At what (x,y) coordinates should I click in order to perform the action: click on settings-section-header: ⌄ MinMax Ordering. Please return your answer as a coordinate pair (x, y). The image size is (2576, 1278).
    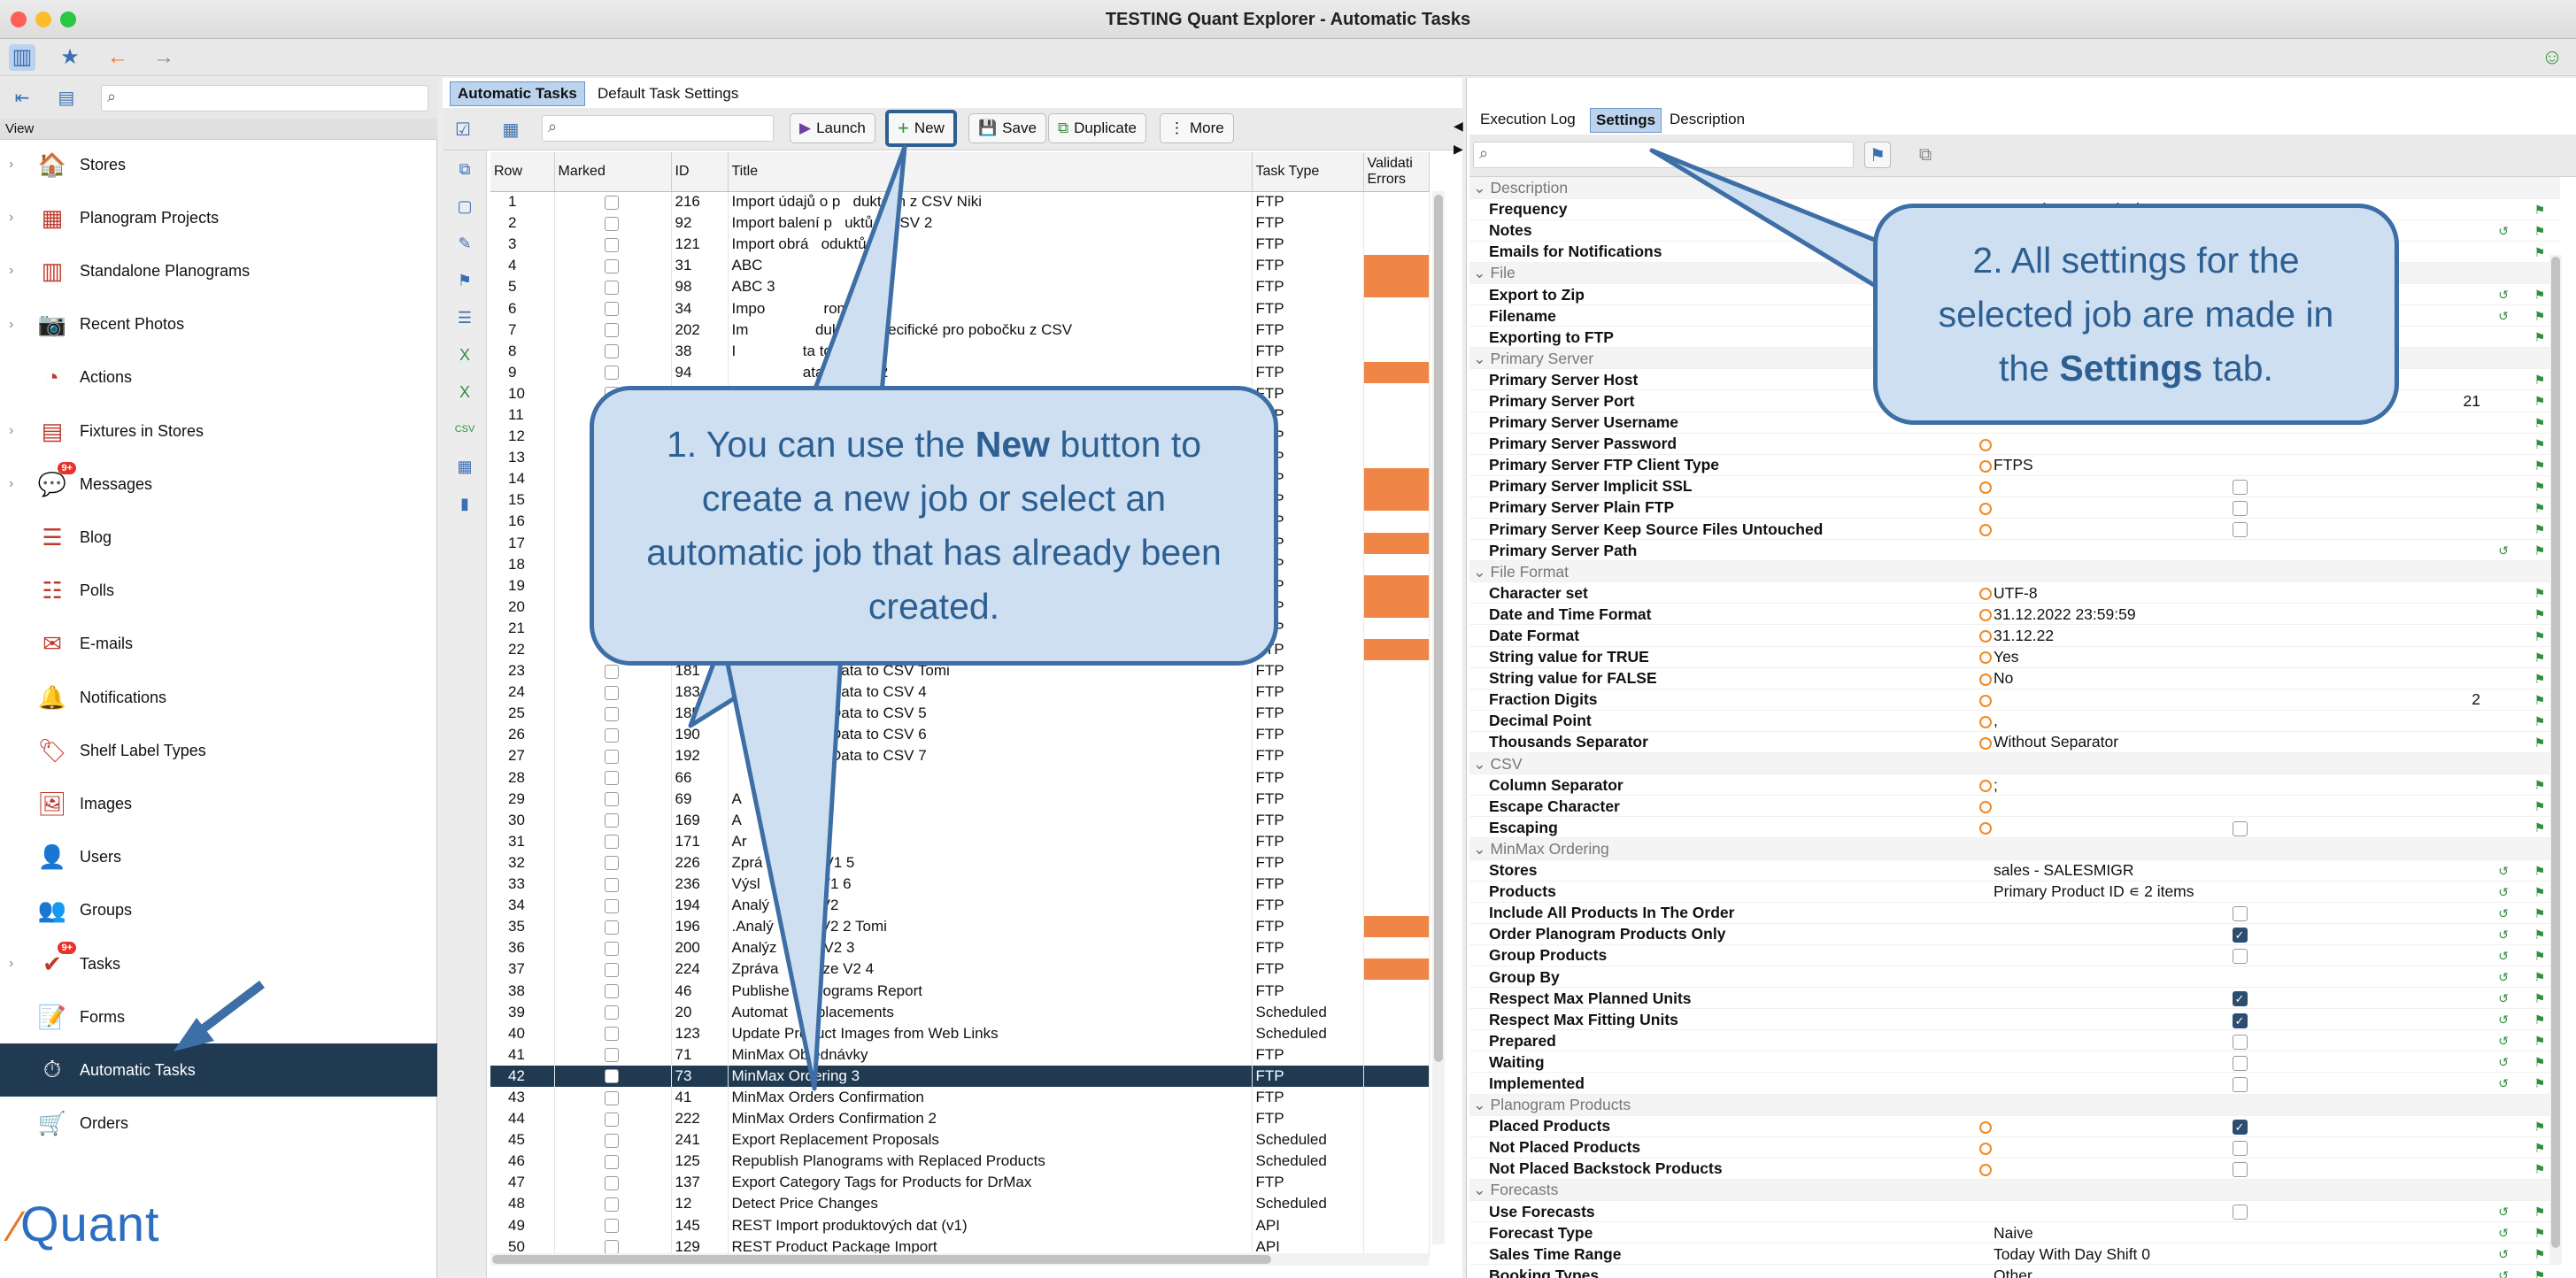
    Looking at the image, I should click on (2015, 848).